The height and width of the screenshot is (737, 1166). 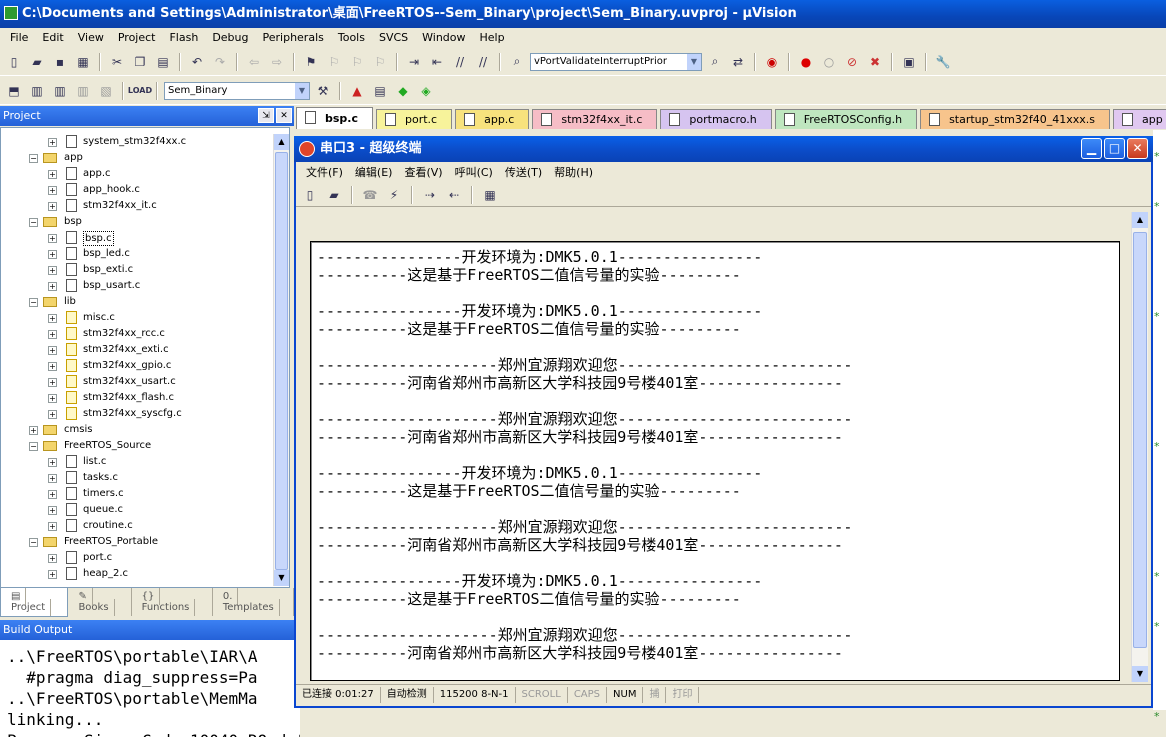 What do you see at coordinates (523, 172) in the screenshot?
I see `terminal-menu-item: 传送(T)` at bounding box center [523, 172].